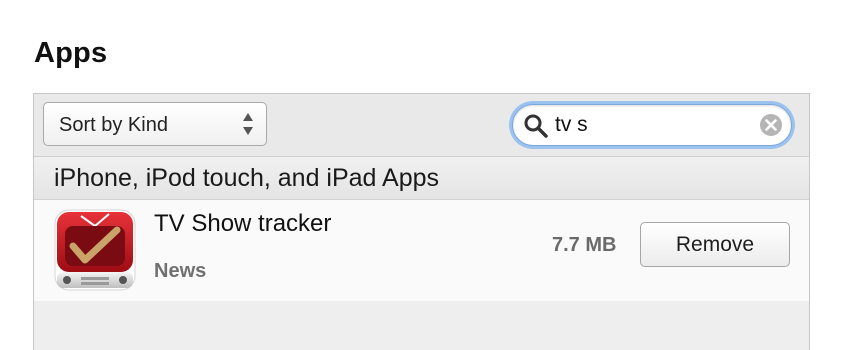  I want to click on app-name: TV Show tracker, so click(243, 223).